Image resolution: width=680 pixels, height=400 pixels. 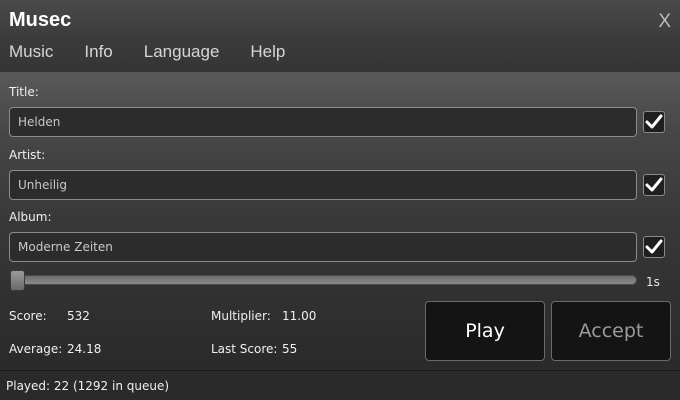 What do you see at coordinates (241, 316) in the screenshot?
I see `multiplier-label: Multiplier:` at bounding box center [241, 316].